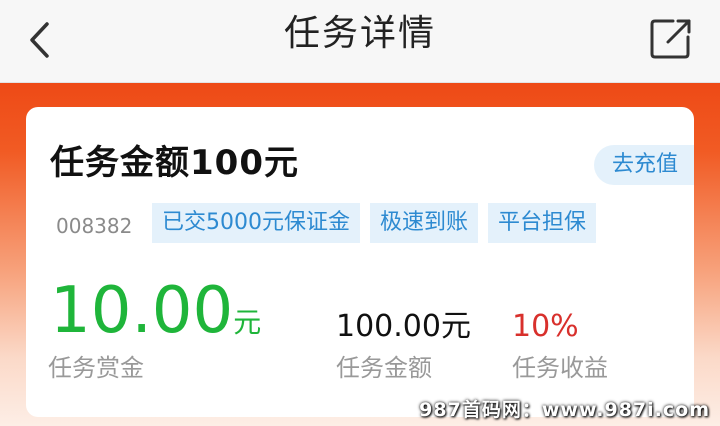 This screenshot has height=426, width=720. What do you see at coordinates (174, 163) in the screenshot?
I see `task-title: 任务金额100元` at bounding box center [174, 163].